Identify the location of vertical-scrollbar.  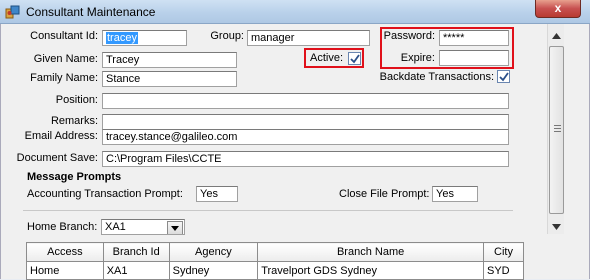
(555, 129).